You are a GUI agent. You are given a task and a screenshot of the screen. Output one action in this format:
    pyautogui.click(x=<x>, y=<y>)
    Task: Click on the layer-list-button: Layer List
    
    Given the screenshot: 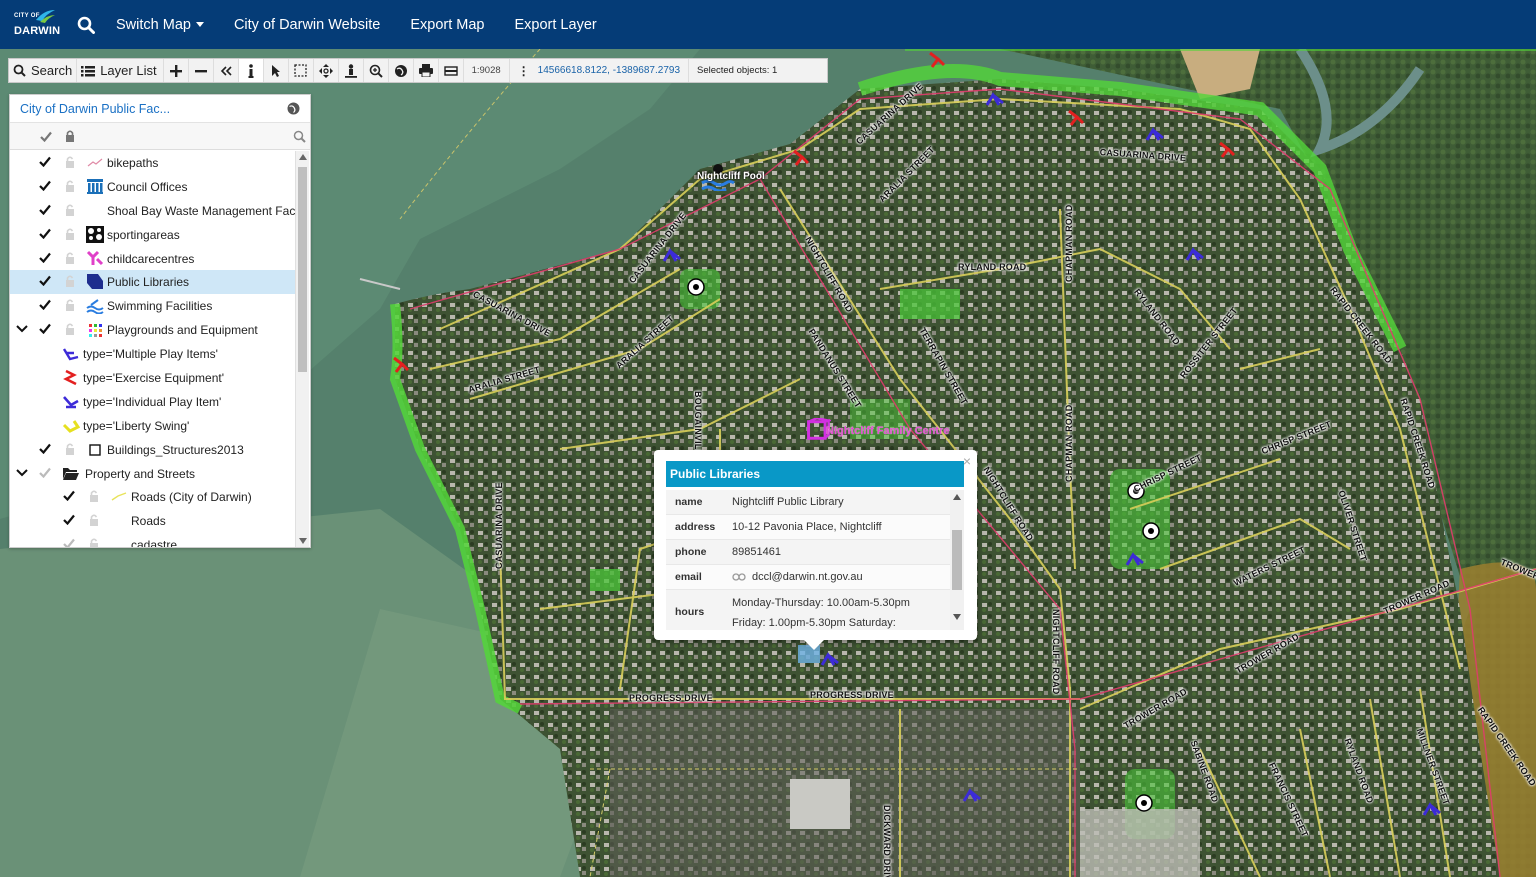 What is the action you would take?
    pyautogui.click(x=120, y=70)
    